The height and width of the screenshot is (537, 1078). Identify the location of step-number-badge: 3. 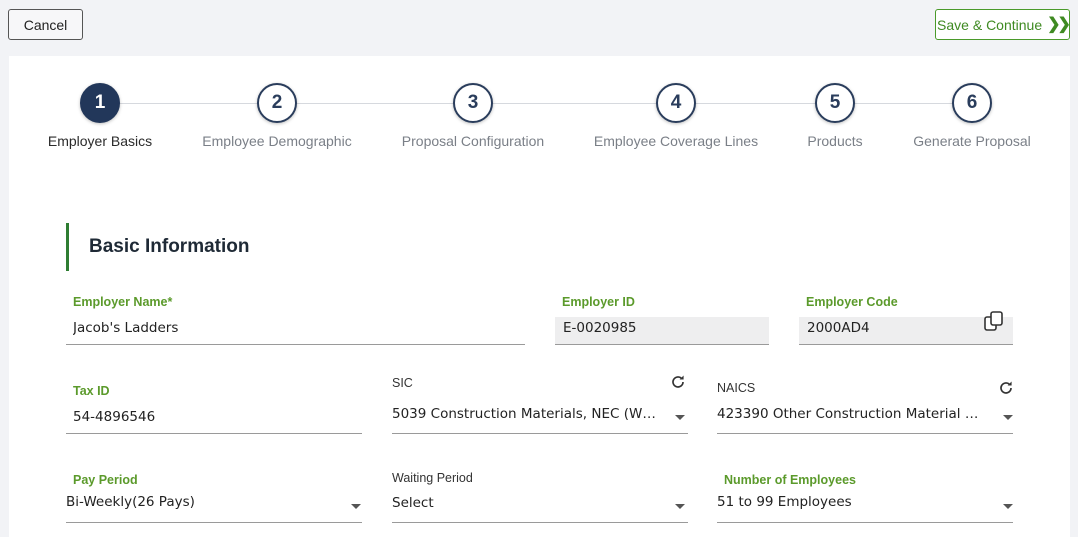
(473, 103).